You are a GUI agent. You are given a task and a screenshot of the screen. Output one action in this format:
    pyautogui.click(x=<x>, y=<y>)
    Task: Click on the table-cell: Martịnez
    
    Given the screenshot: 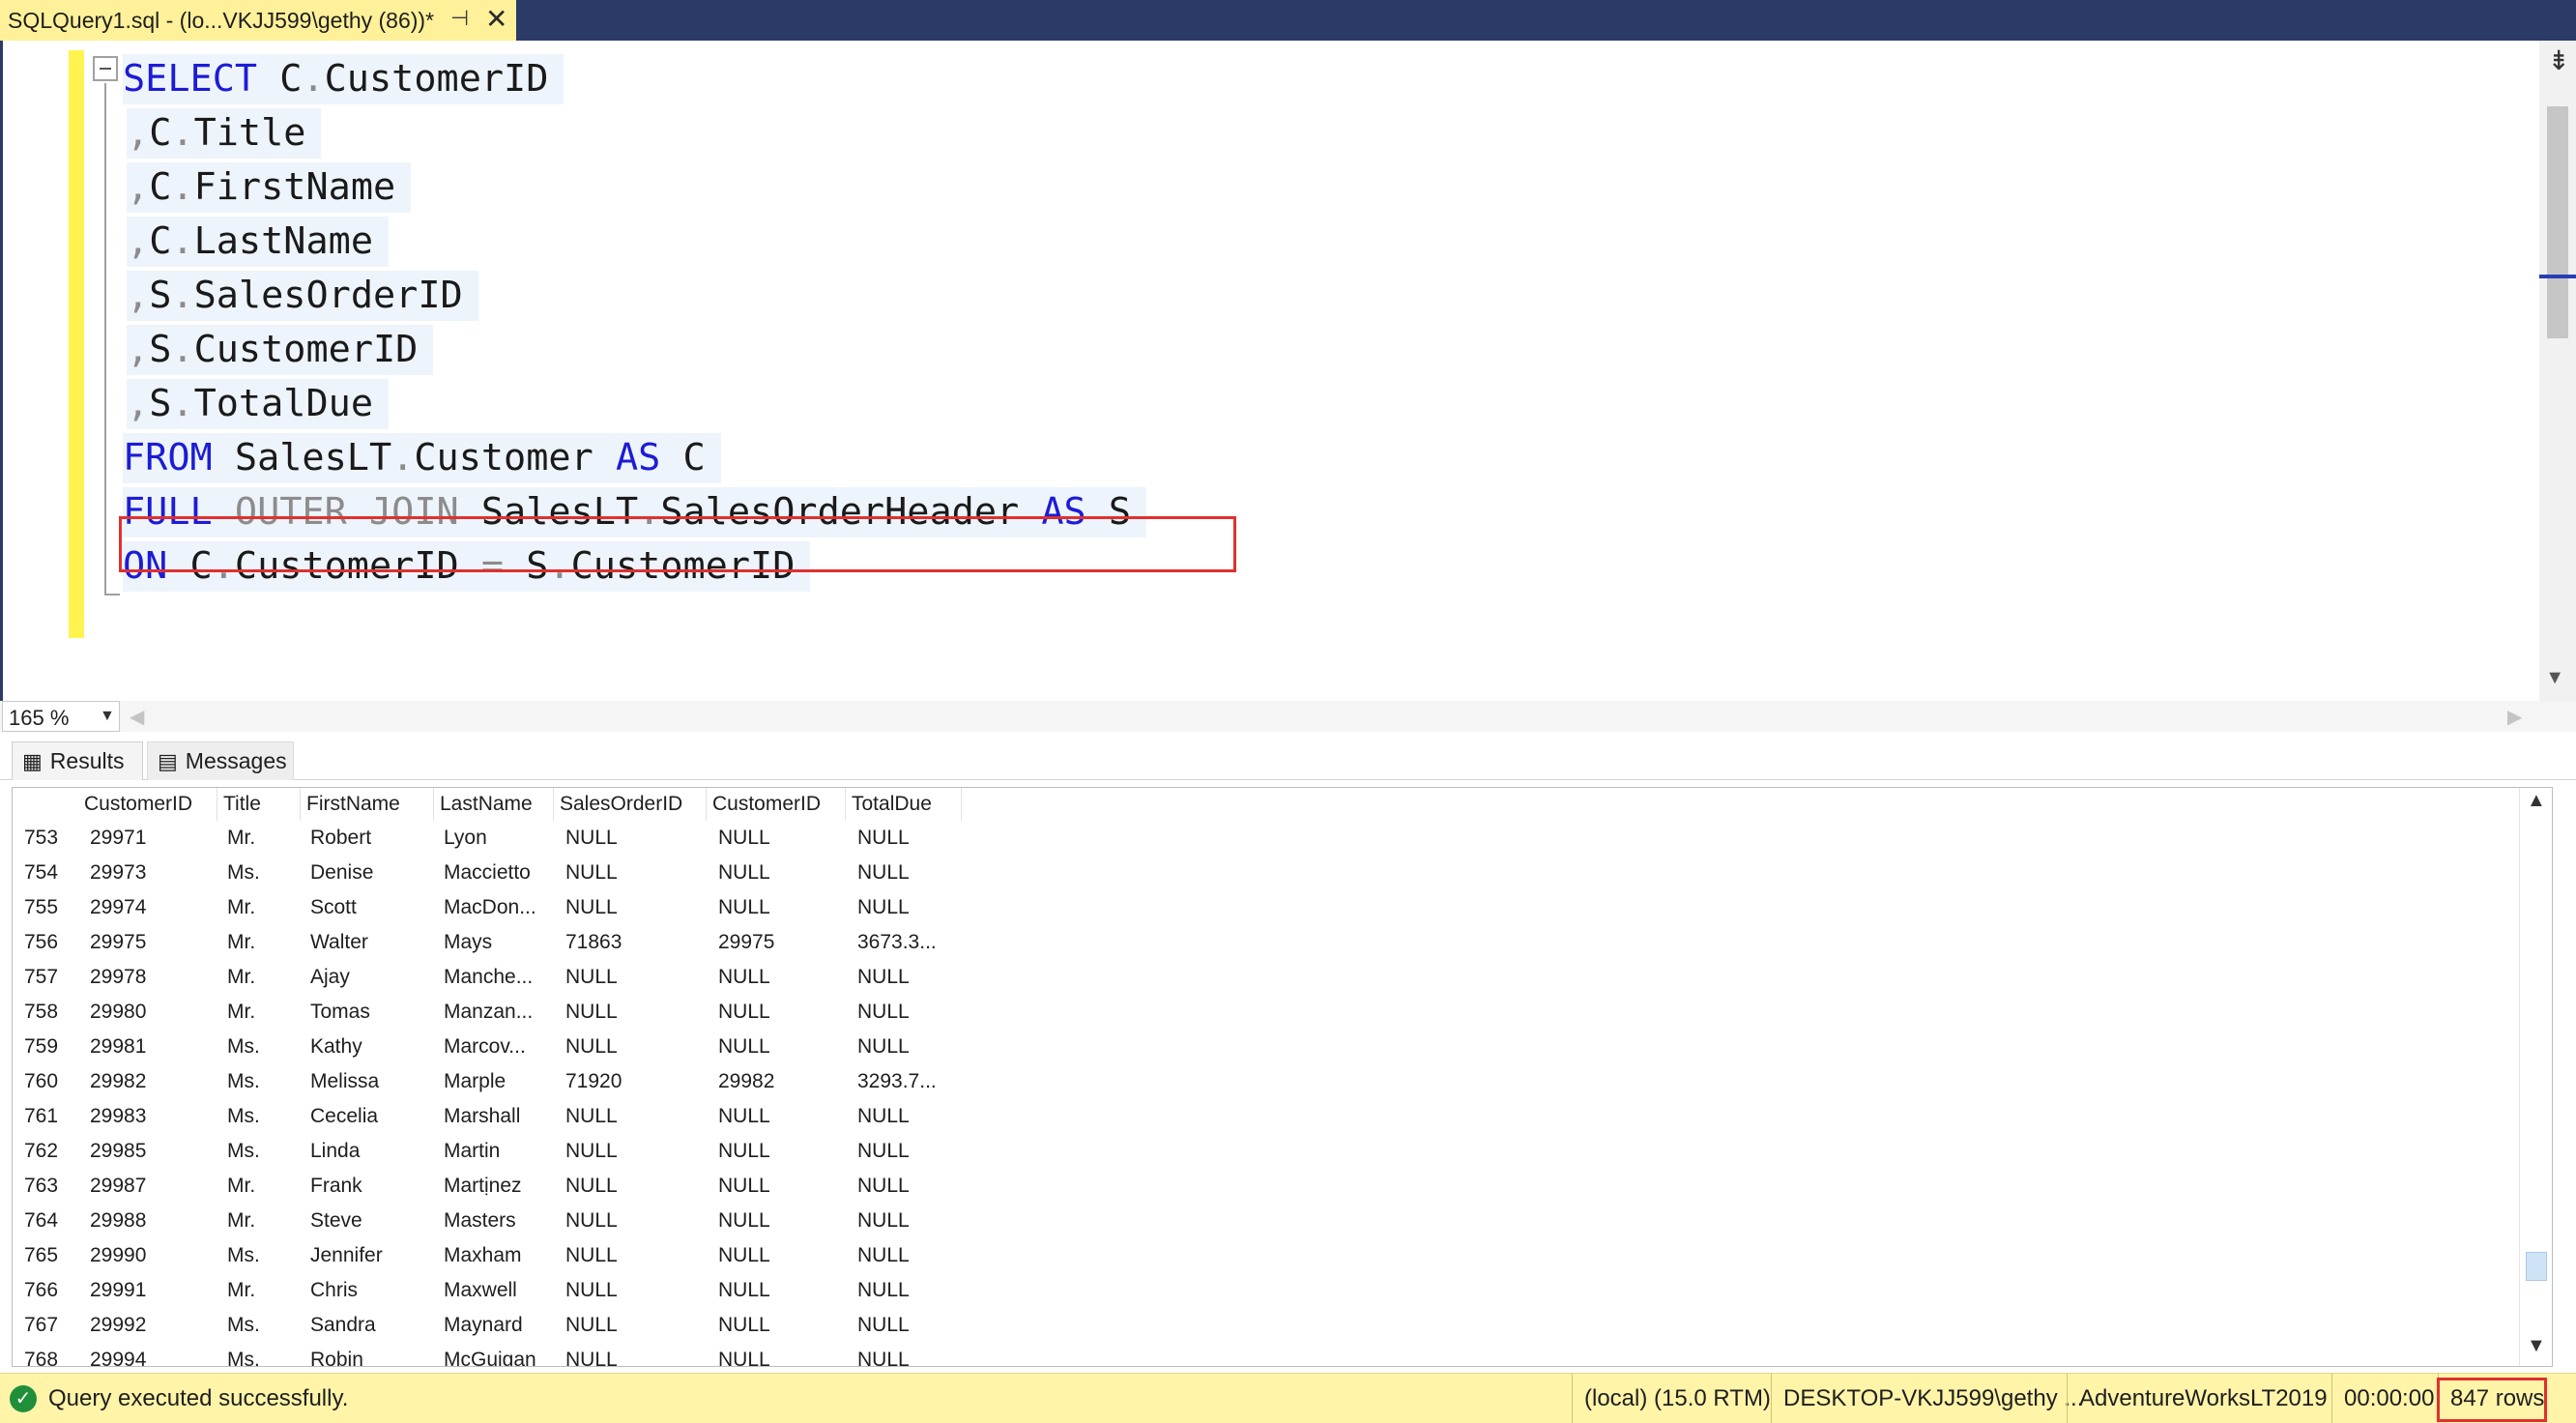 What is the action you would take?
    pyautogui.click(x=483, y=1187)
    